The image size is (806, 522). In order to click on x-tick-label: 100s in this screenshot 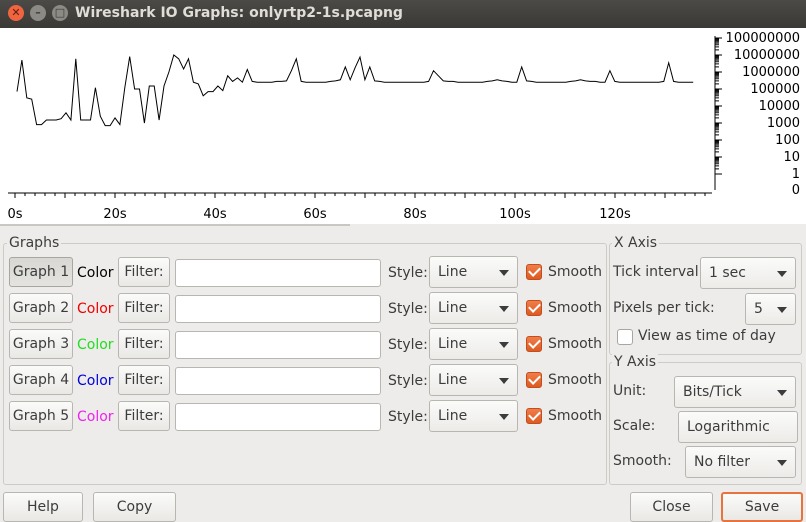, I will do `click(515, 214)`.